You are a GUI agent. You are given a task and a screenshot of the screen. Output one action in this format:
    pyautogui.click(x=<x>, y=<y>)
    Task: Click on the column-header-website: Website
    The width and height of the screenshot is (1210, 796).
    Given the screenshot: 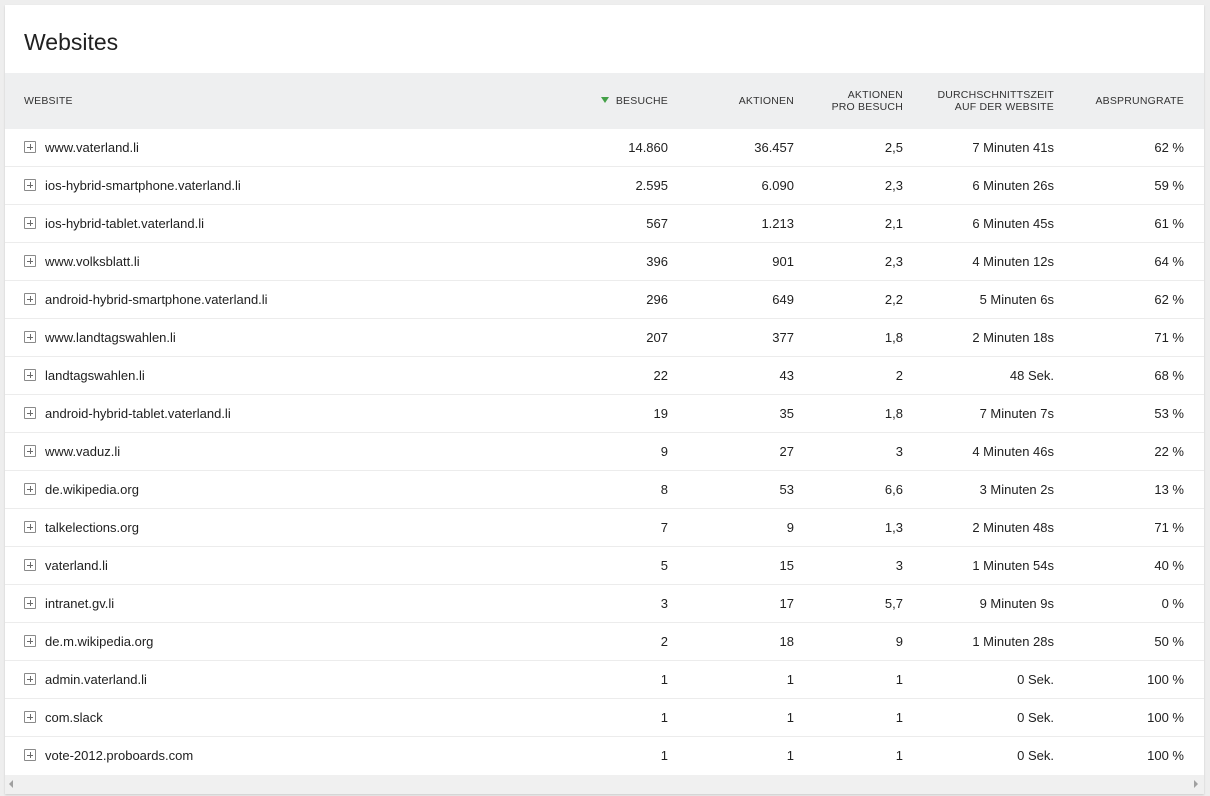 What is the action you would take?
    pyautogui.click(x=48, y=101)
    